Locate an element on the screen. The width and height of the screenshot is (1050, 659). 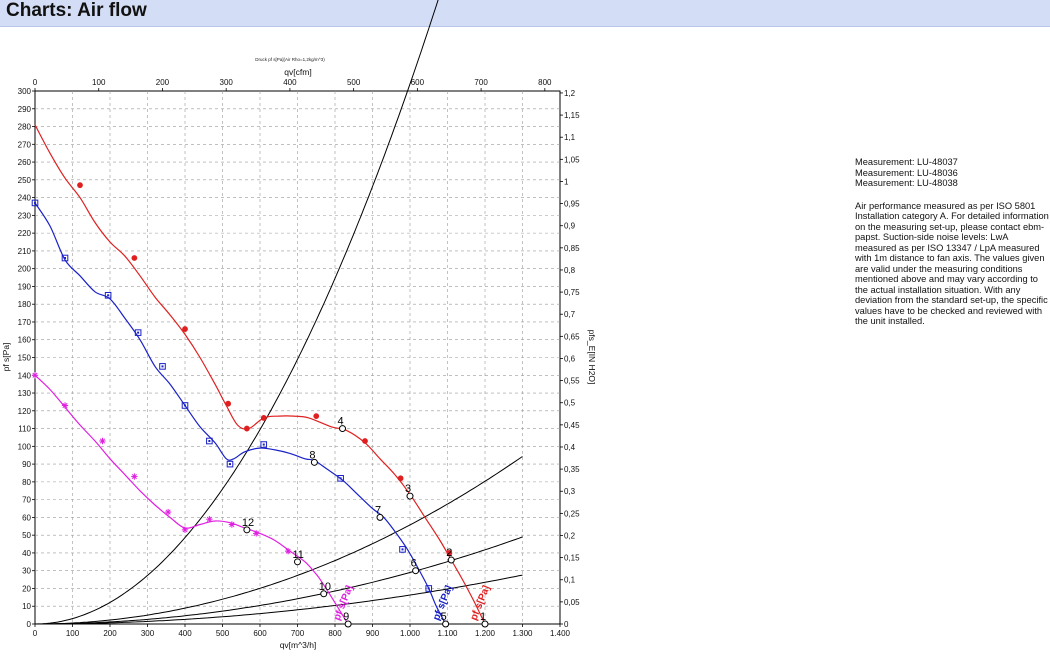
y-tick-label: 220 is located at coordinates (25, 233).